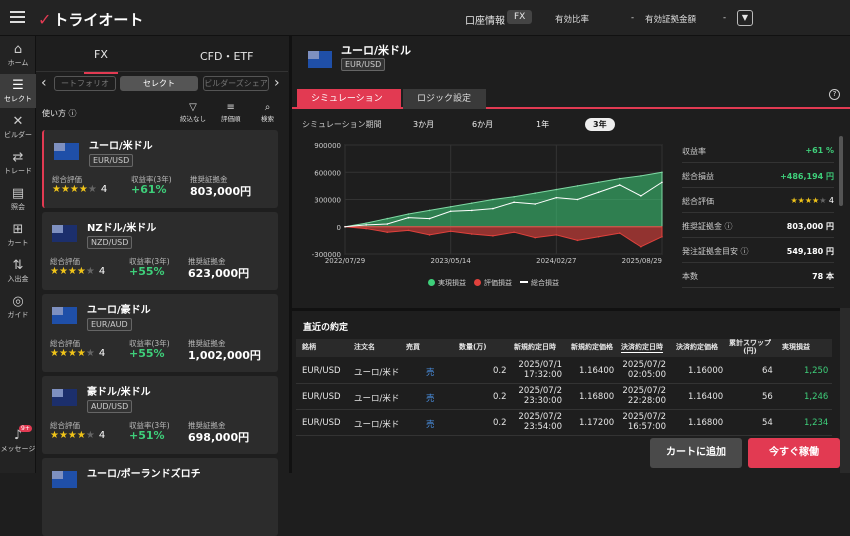 The width and height of the screenshot is (850, 536). I want to click on stats-scrollbar, so click(841, 171).